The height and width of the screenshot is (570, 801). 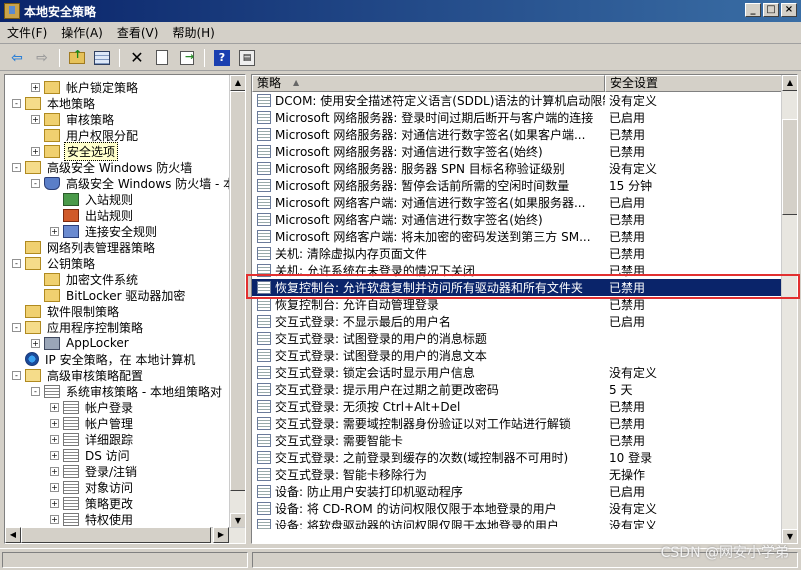 What do you see at coordinates (92, 487) in the screenshot?
I see `tree-item: + 对象访问` at bounding box center [92, 487].